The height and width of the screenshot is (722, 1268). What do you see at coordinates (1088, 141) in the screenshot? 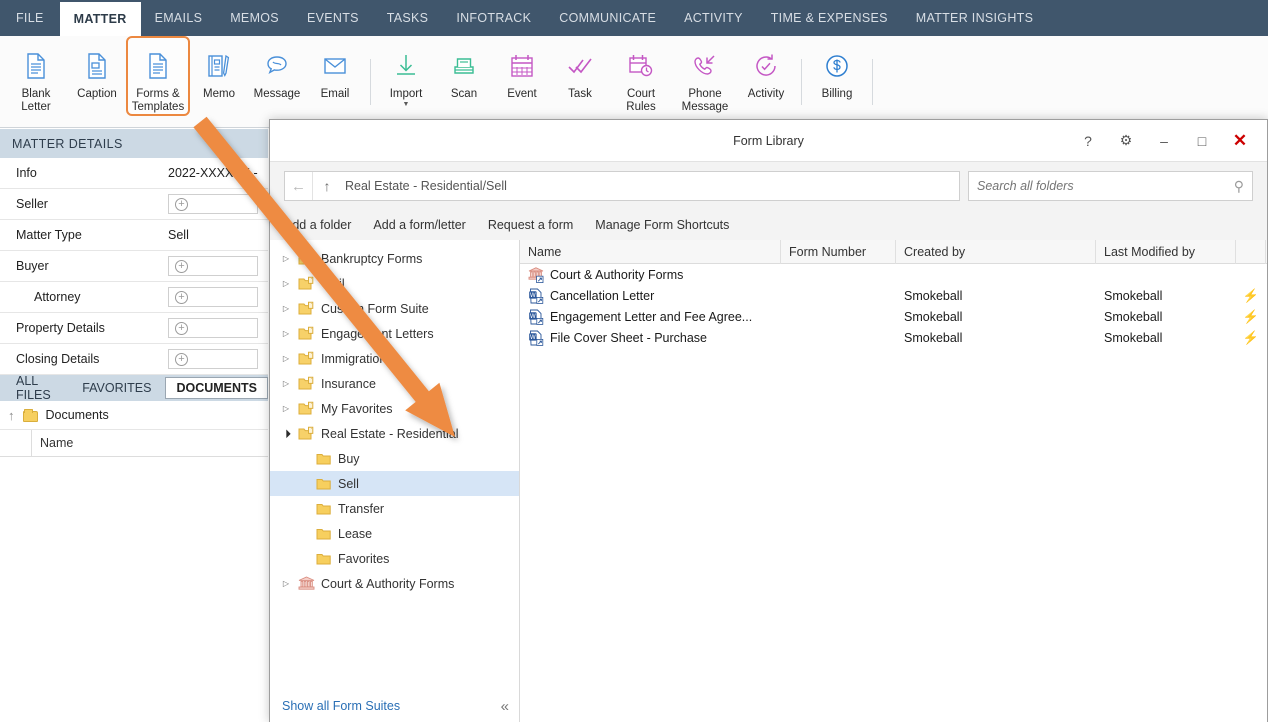
I see `help-icon: ?` at bounding box center [1088, 141].